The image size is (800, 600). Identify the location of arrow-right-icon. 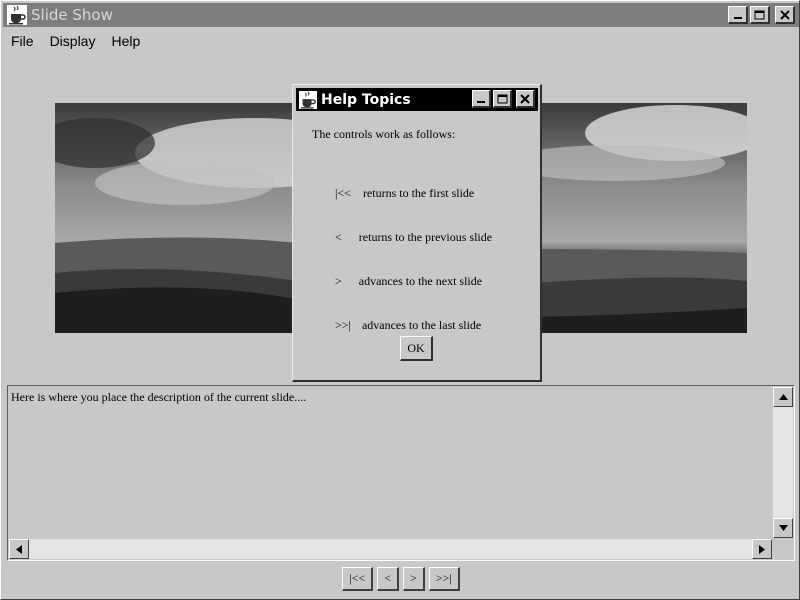
(762, 549).